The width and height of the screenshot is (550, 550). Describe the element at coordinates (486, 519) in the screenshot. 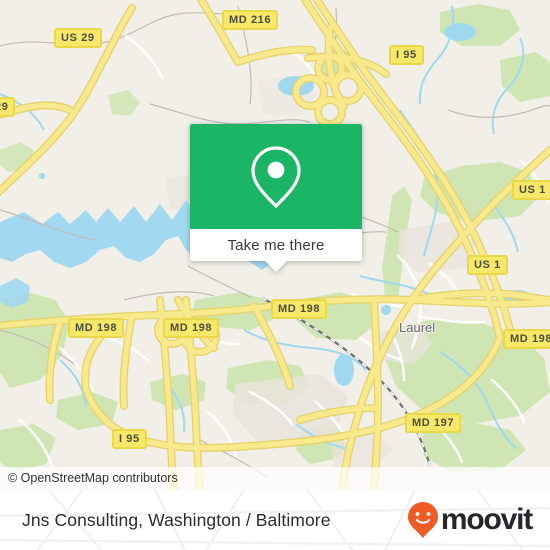

I see `moovit-wordmark: moovit` at that location.